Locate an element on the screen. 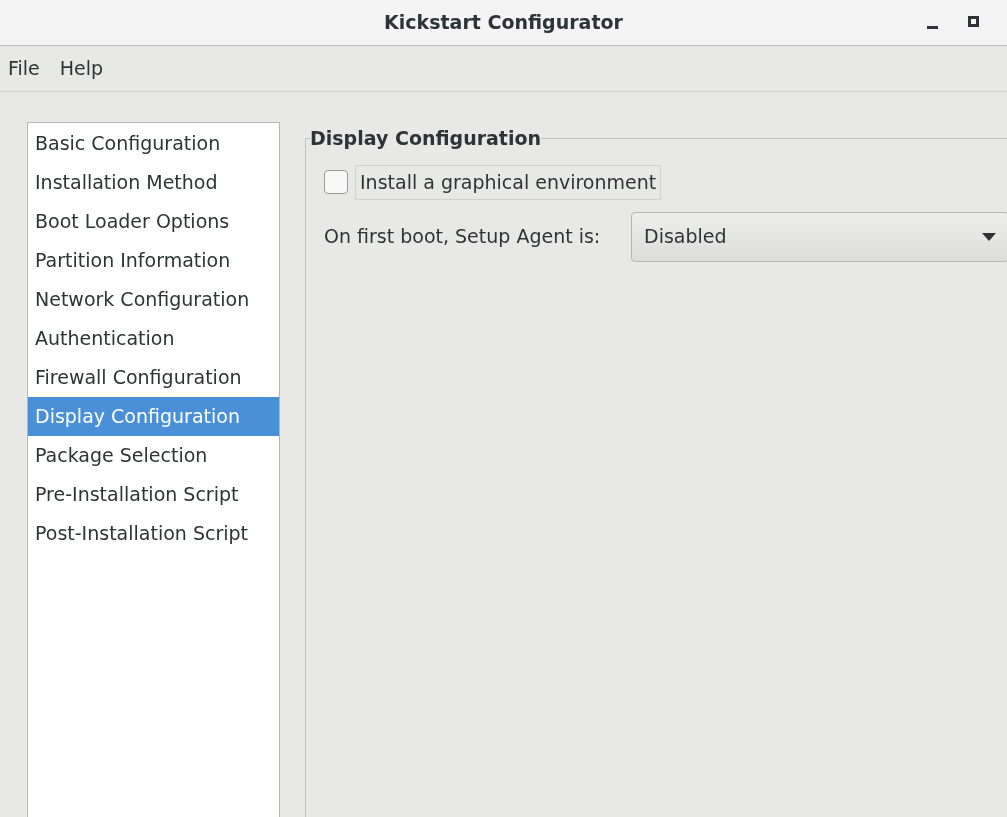 The height and width of the screenshot is (817, 1007). sidebar-item: Partition Information is located at coordinates (153, 260).